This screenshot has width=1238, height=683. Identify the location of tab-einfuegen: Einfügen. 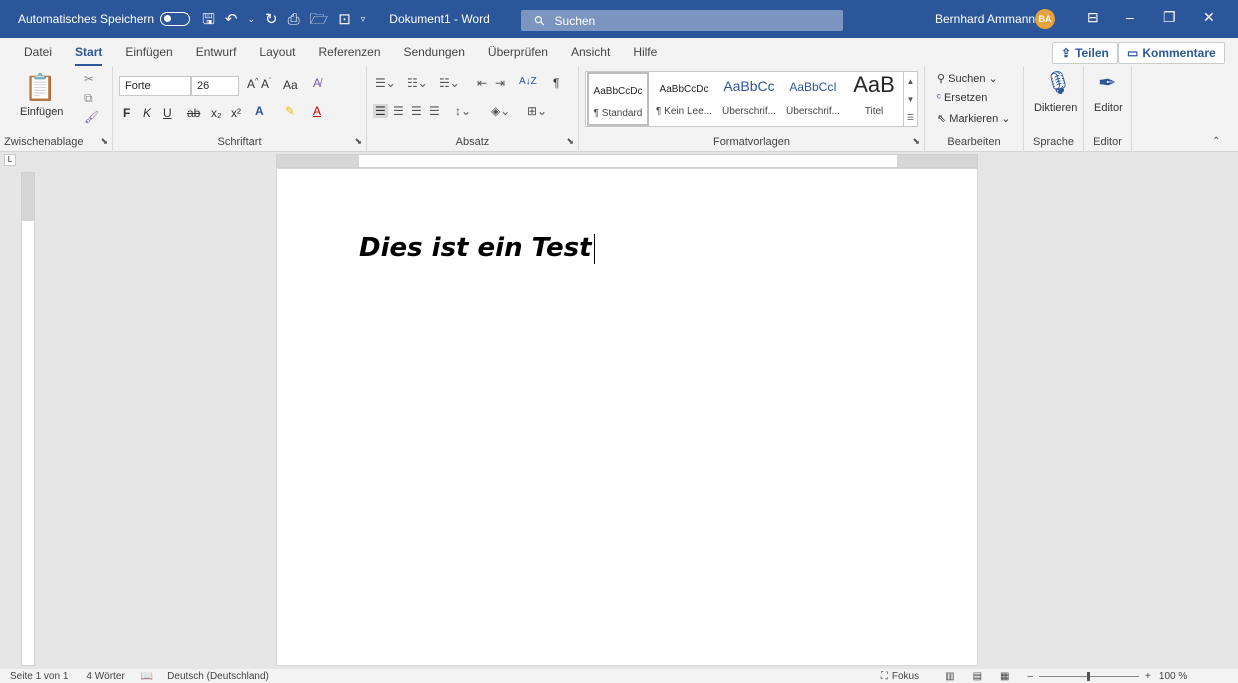
(148, 52).